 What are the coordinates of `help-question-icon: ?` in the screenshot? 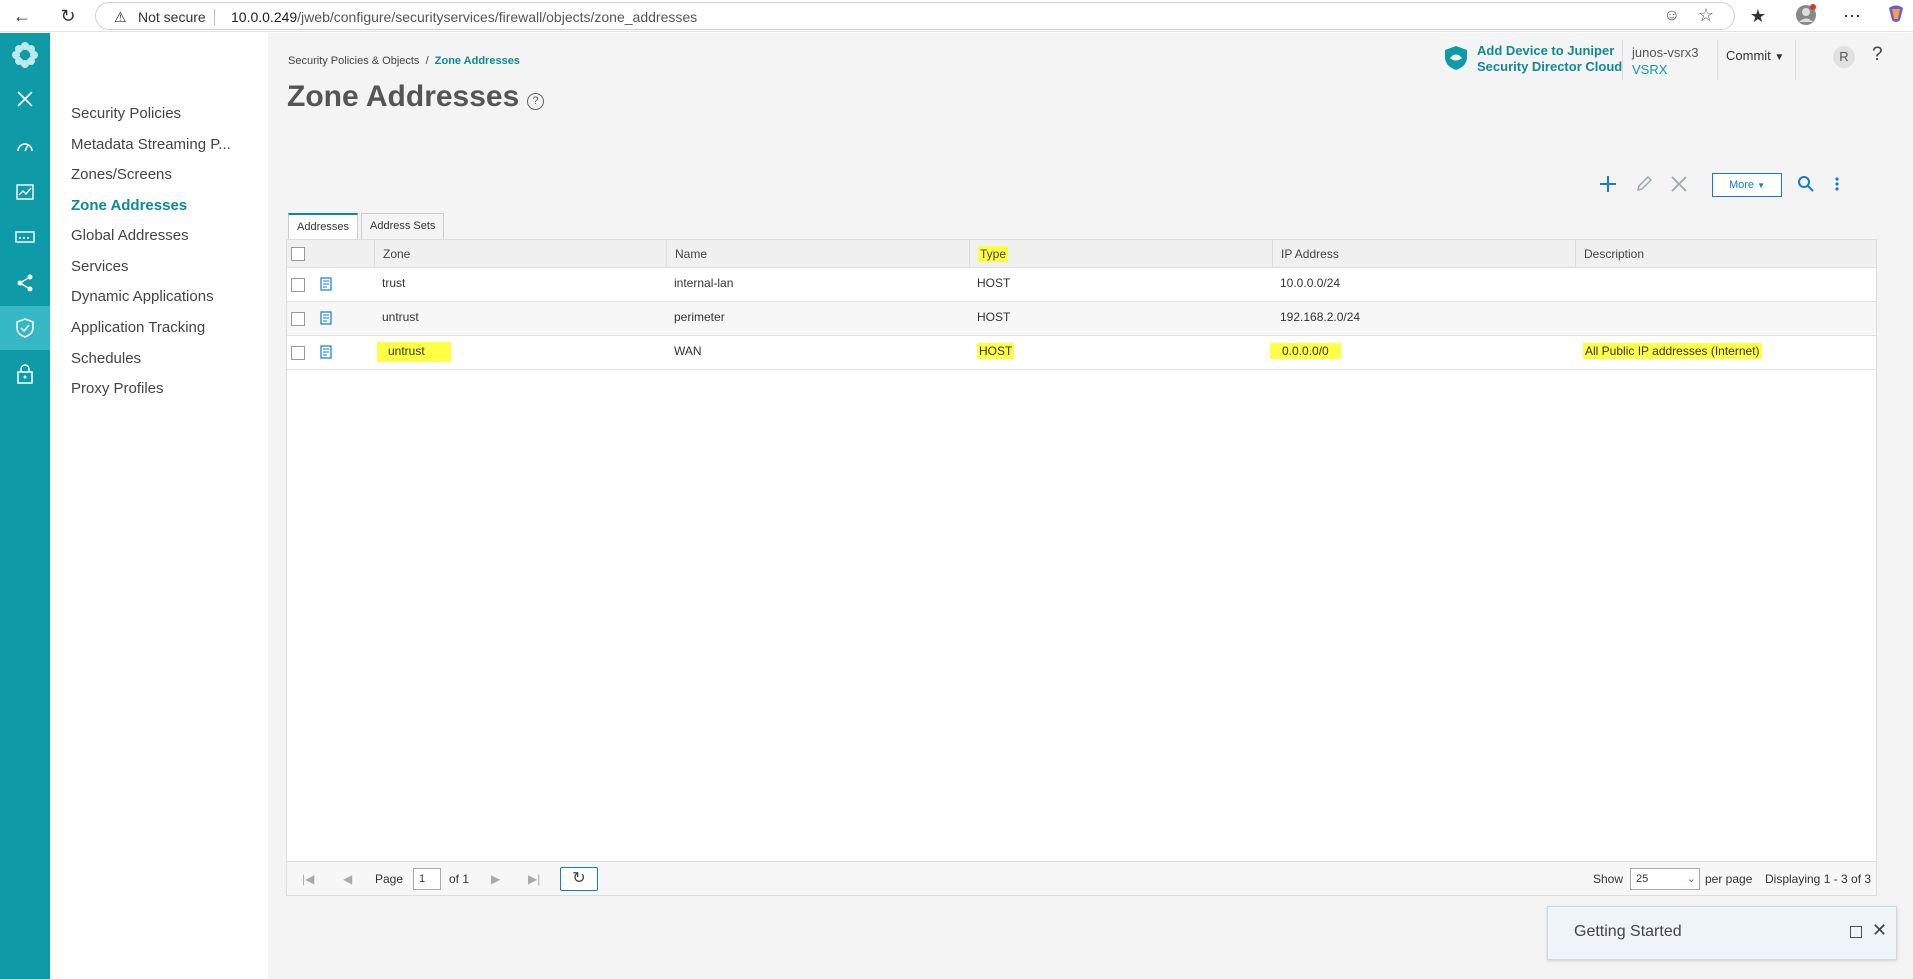 It's located at (1877, 55).